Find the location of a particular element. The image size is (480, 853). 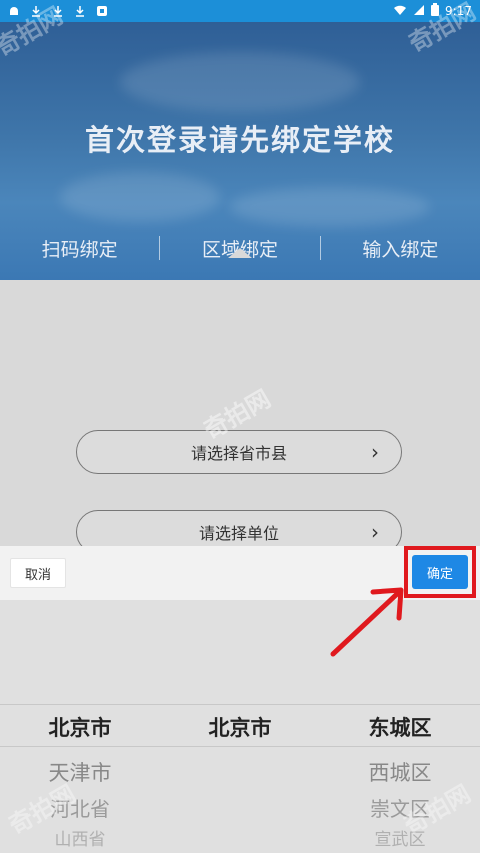

confirm-button: 确定 is located at coordinates (440, 572).